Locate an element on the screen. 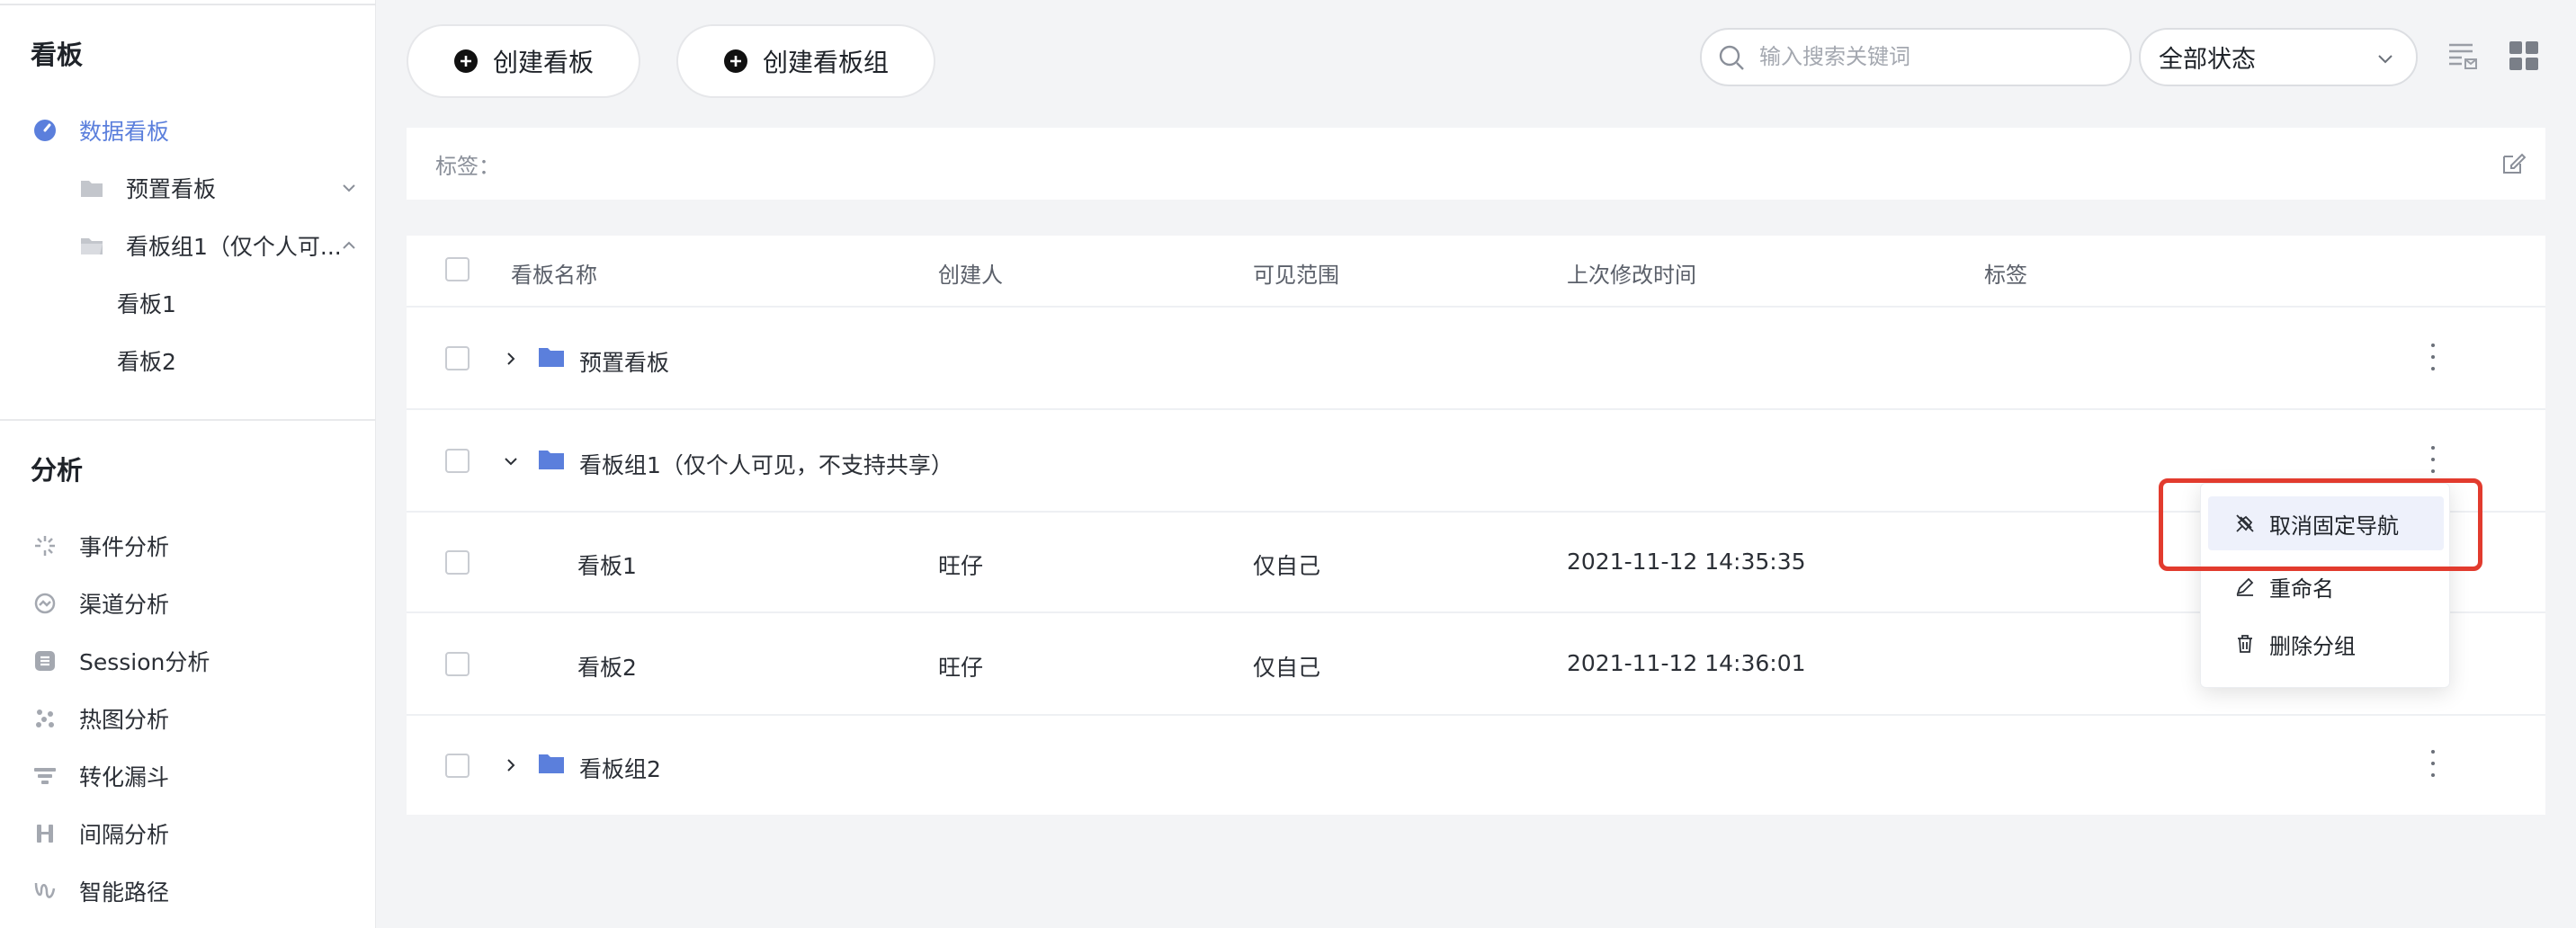 The width and height of the screenshot is (2576, 928). heatmap-icon is located at coordinates (45, 718).